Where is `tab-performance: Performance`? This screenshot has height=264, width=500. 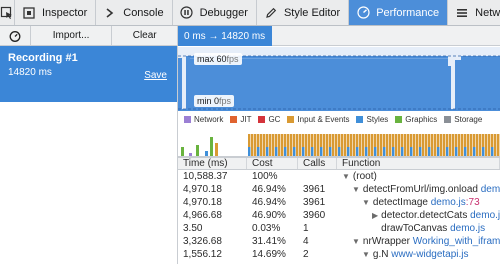
tab-performance: Performance is located at coordinates (399, 12).